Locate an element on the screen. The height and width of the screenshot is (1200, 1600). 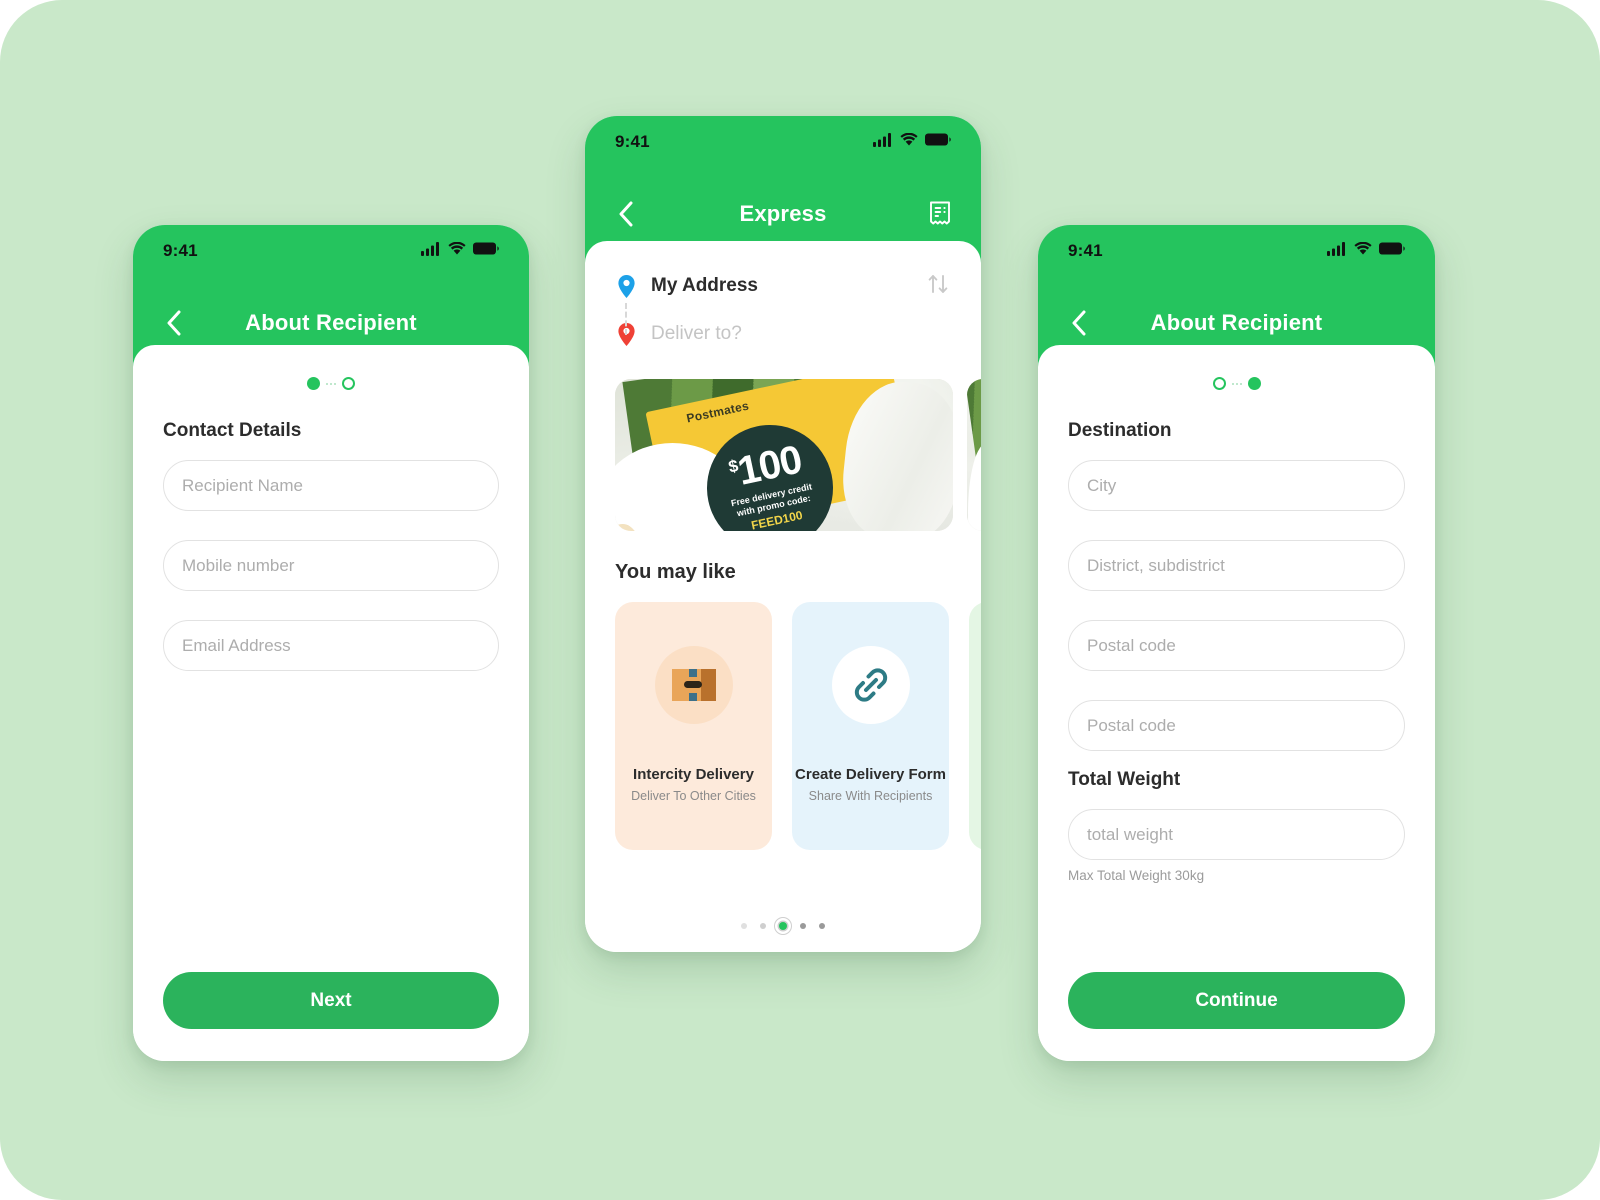
postal-code-input-2: Postal code is located at coordinates (1236, 725).